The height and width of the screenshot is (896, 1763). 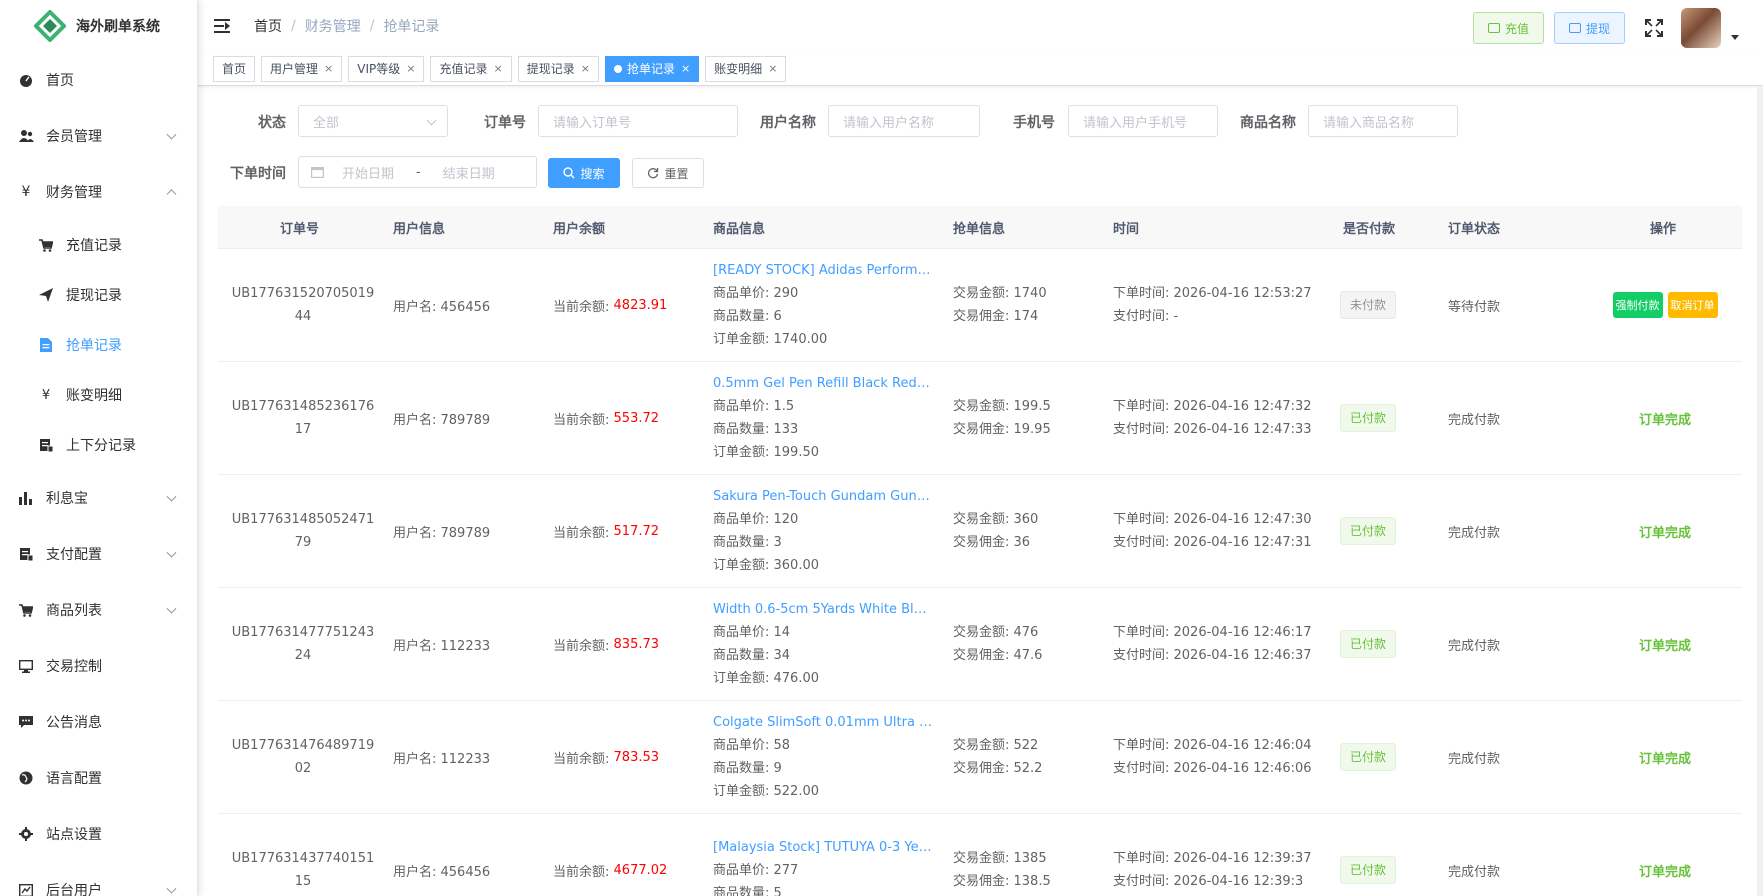 I want to click on end-date-placeholder: 结束日期, so click(x=469, y=172).